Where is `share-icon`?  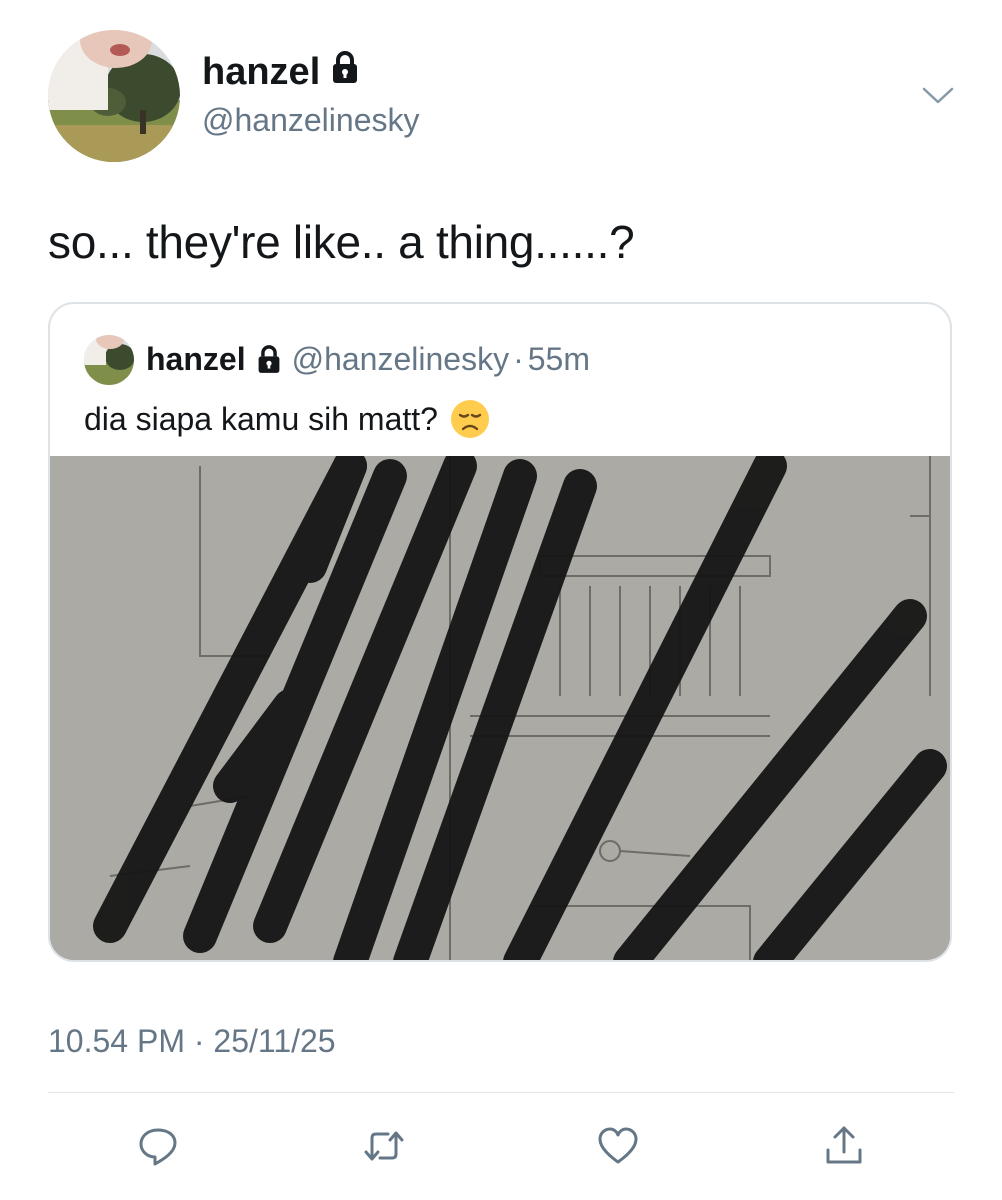
share-icon is located at coordinates (844, 1145).